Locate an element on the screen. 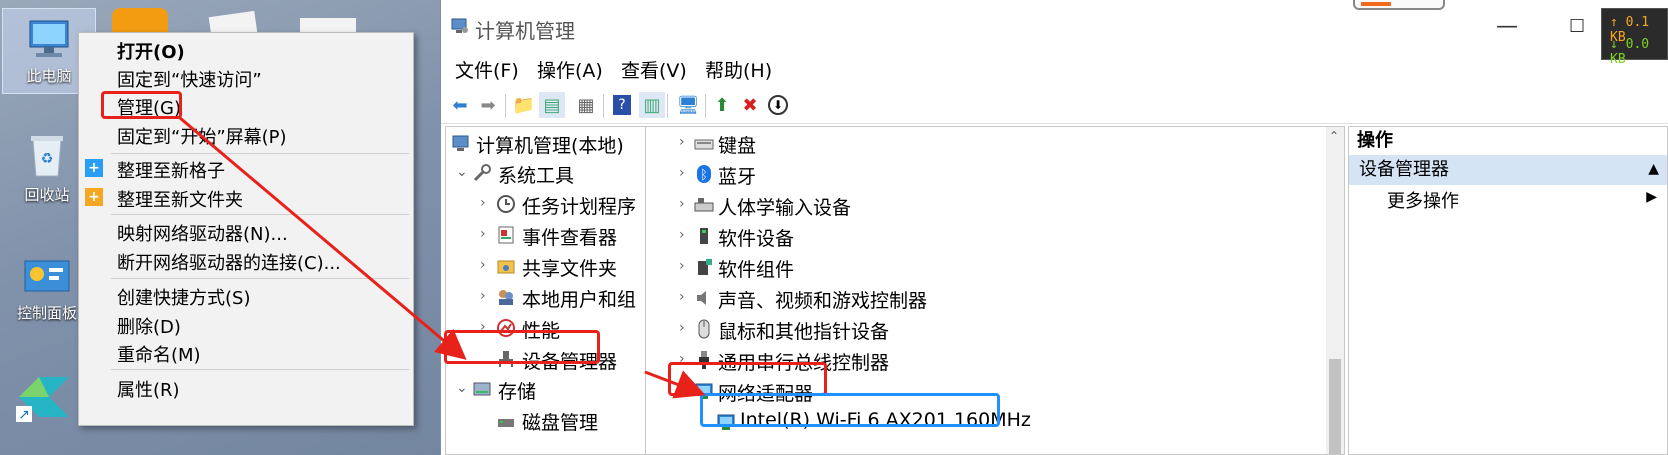 The width and height of the screenshot is (1668, 455). network-speed-widget: ↑ 0.1 KB ↓ 0.0 KB is located at coordinates (1634, 37).